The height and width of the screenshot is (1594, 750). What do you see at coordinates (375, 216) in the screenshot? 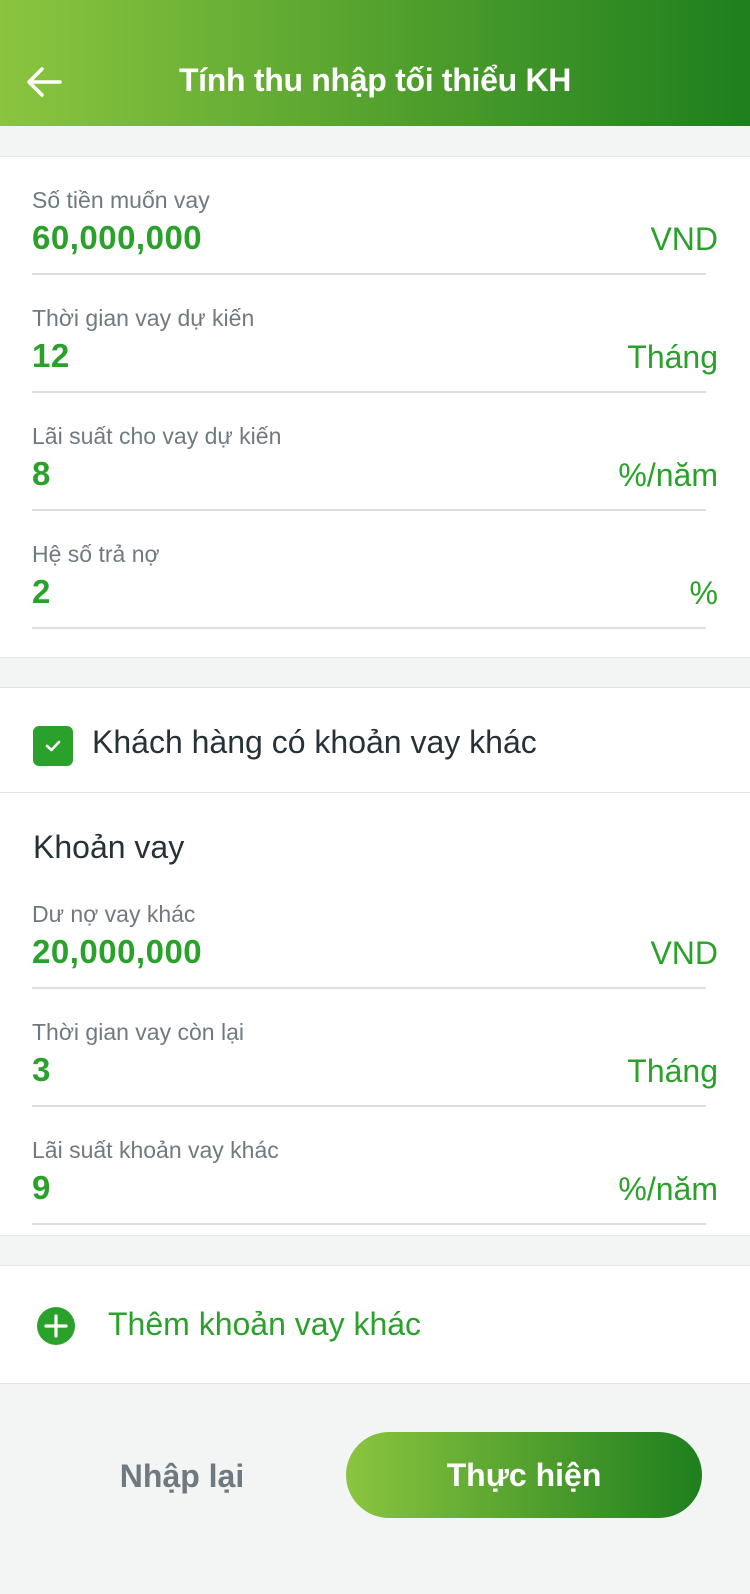
I see `loan-amount-field: Số tiền muốn vay 60,000,000 VND` at bounding box center [375, 216].